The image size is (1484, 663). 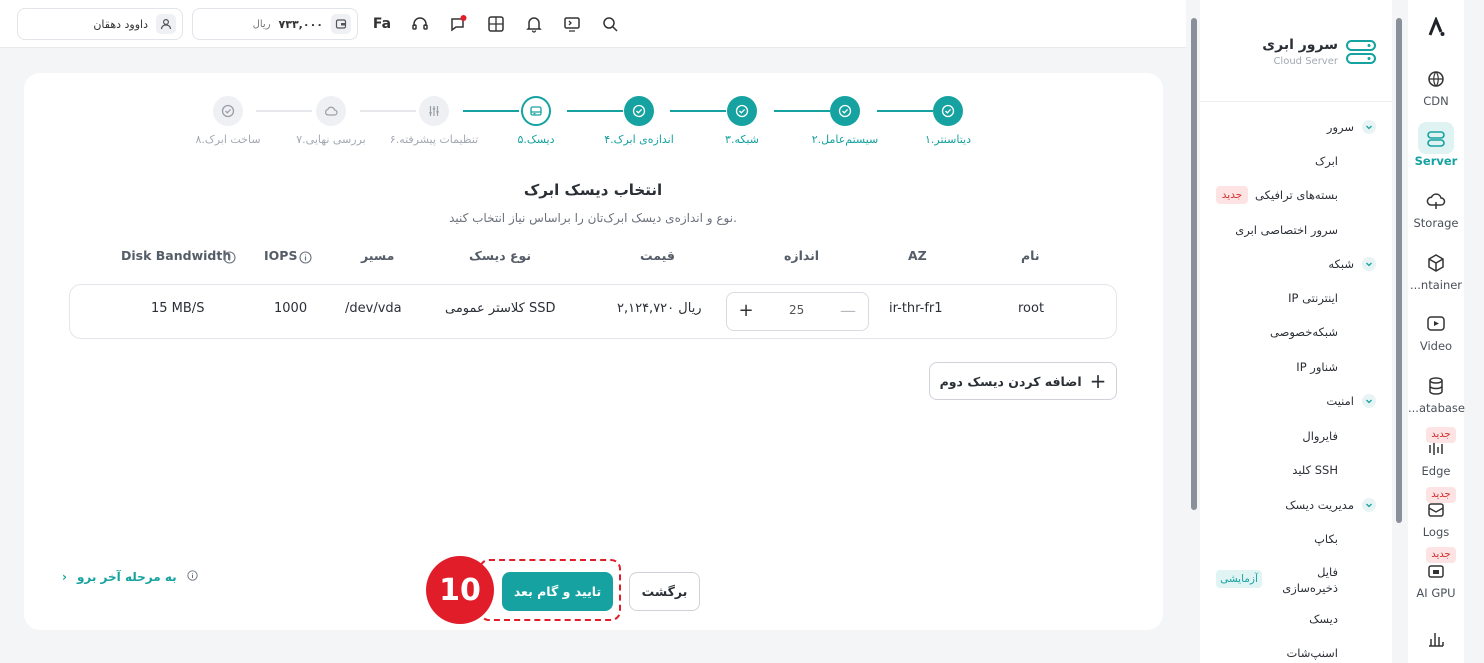 What do you see at coordinates (536, 139) in the screenshot?
I see `step-5-label: ۵.دیسک` at bounding box center [536, 139].